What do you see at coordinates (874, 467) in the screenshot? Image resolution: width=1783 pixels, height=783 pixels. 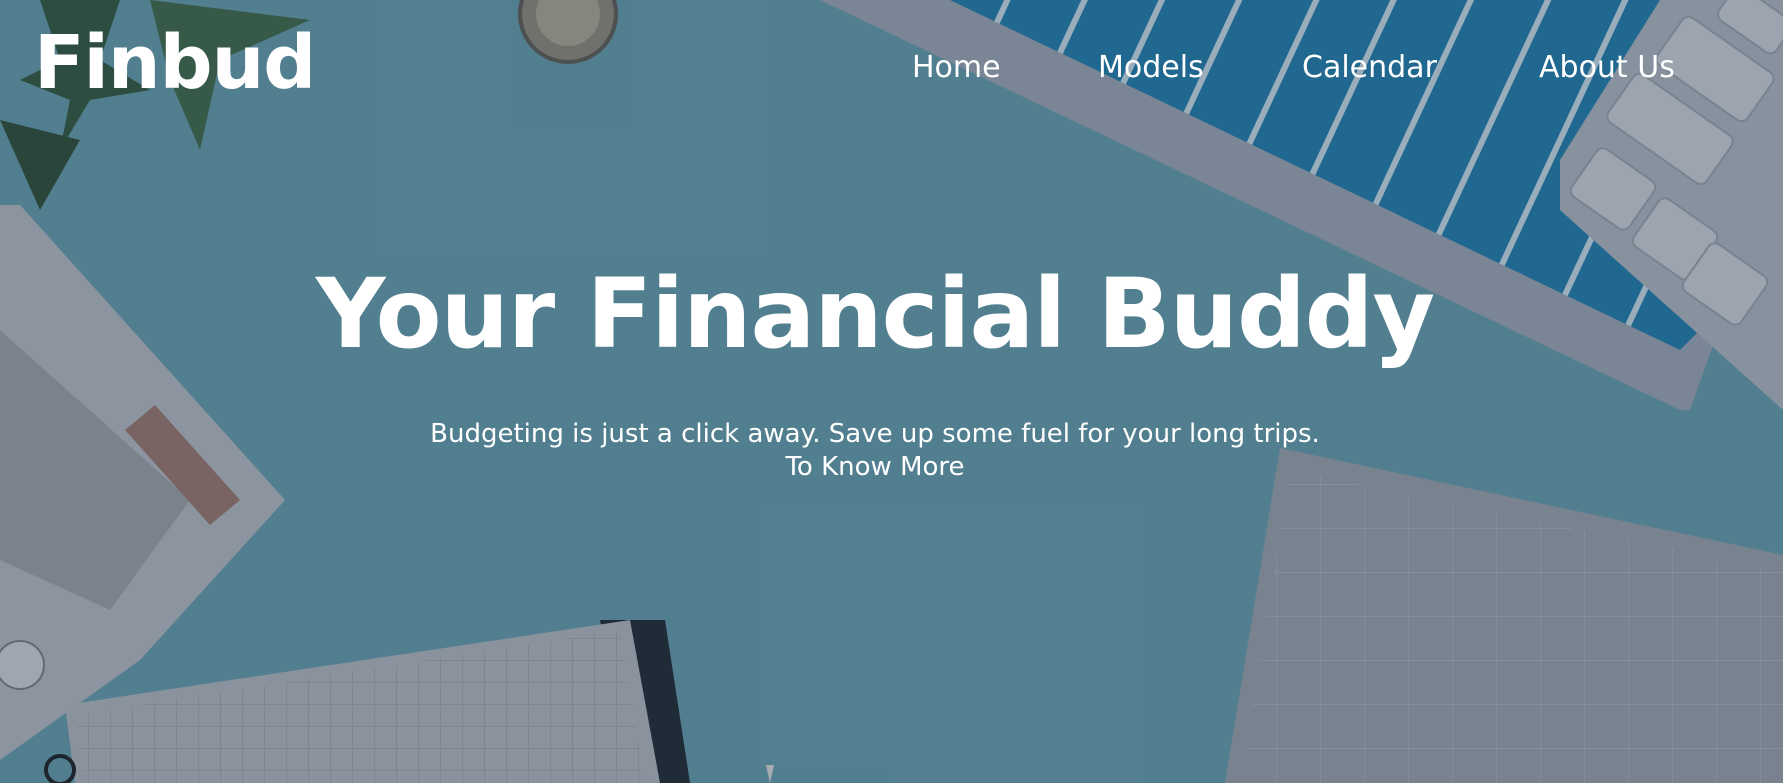 I see `know-more-link: To Know More` at bounding box center [874, 467].